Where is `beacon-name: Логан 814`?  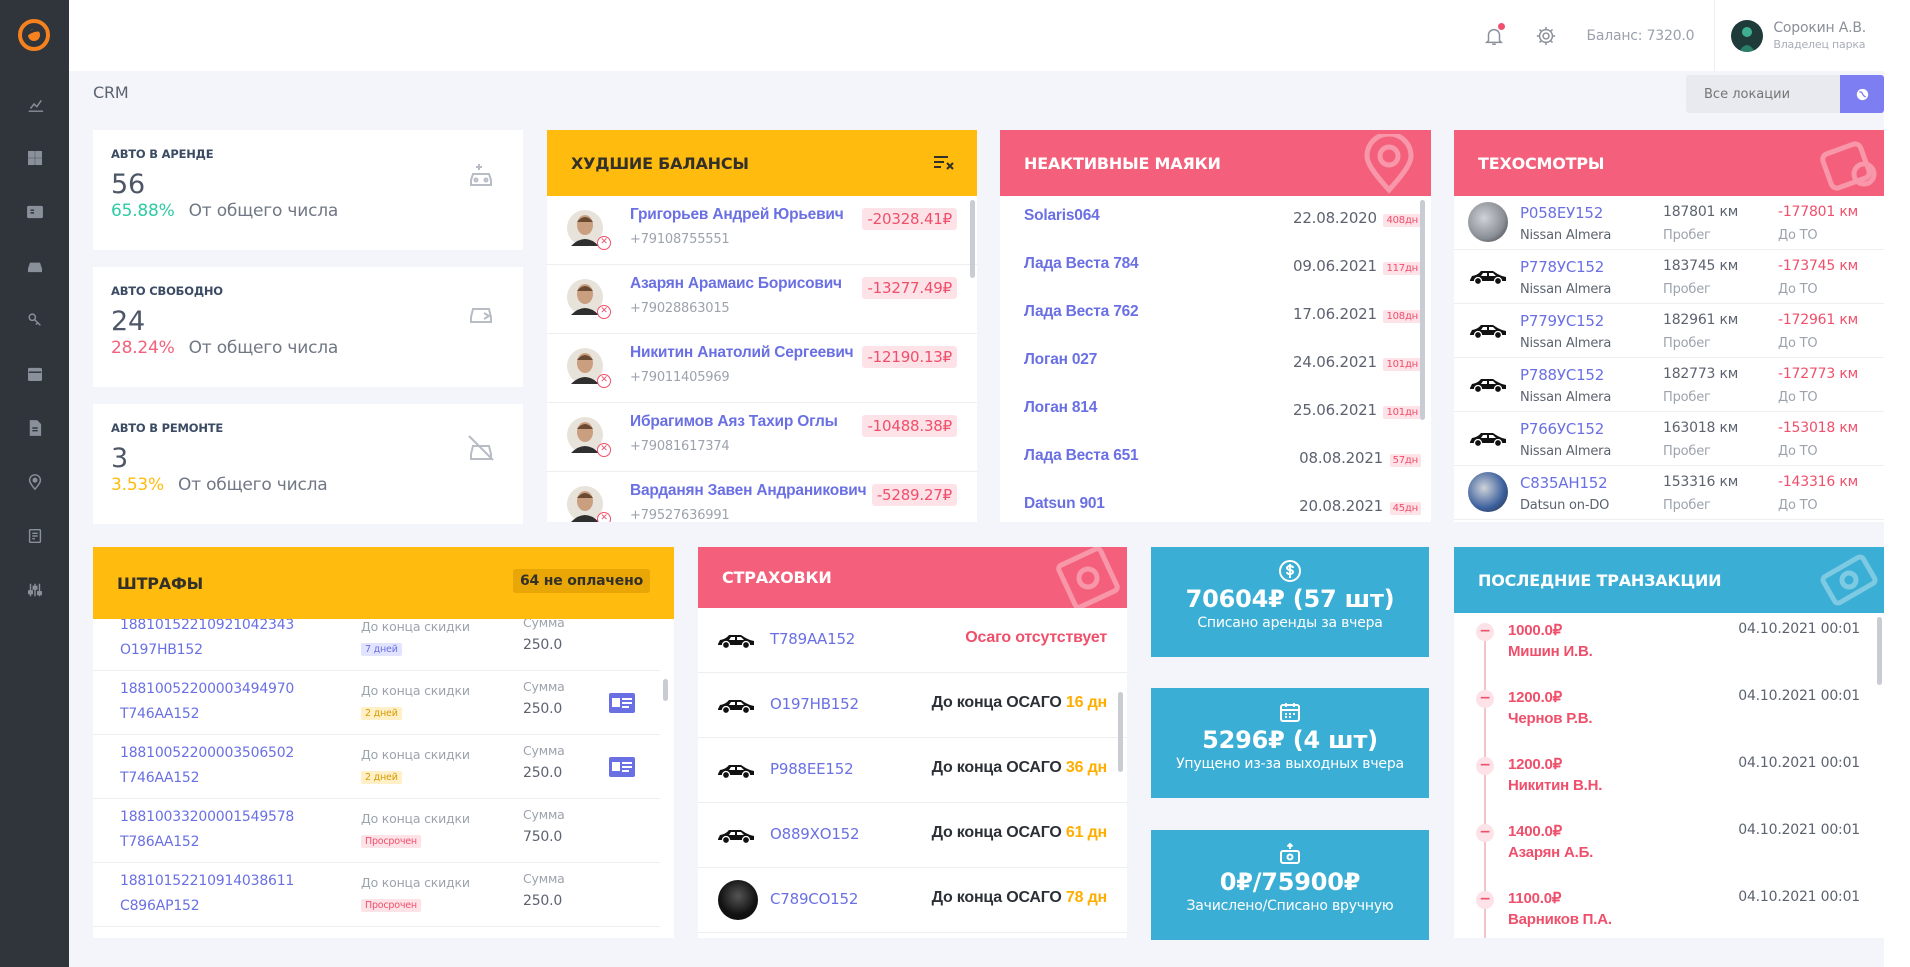 beacon-name: Логан 814 is located at coordinates (1060, 408).